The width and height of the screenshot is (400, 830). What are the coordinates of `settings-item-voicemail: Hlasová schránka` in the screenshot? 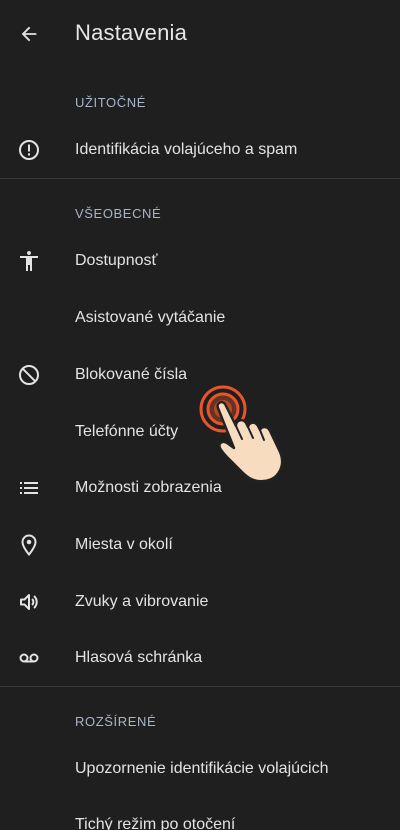 It's located at (200, 658).